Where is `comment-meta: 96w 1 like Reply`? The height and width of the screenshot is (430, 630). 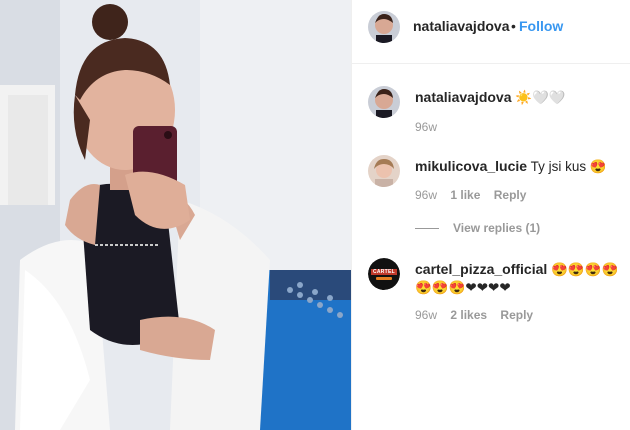
comment-meta: 96w 1 like Reply is located at coordinates (470, 195).